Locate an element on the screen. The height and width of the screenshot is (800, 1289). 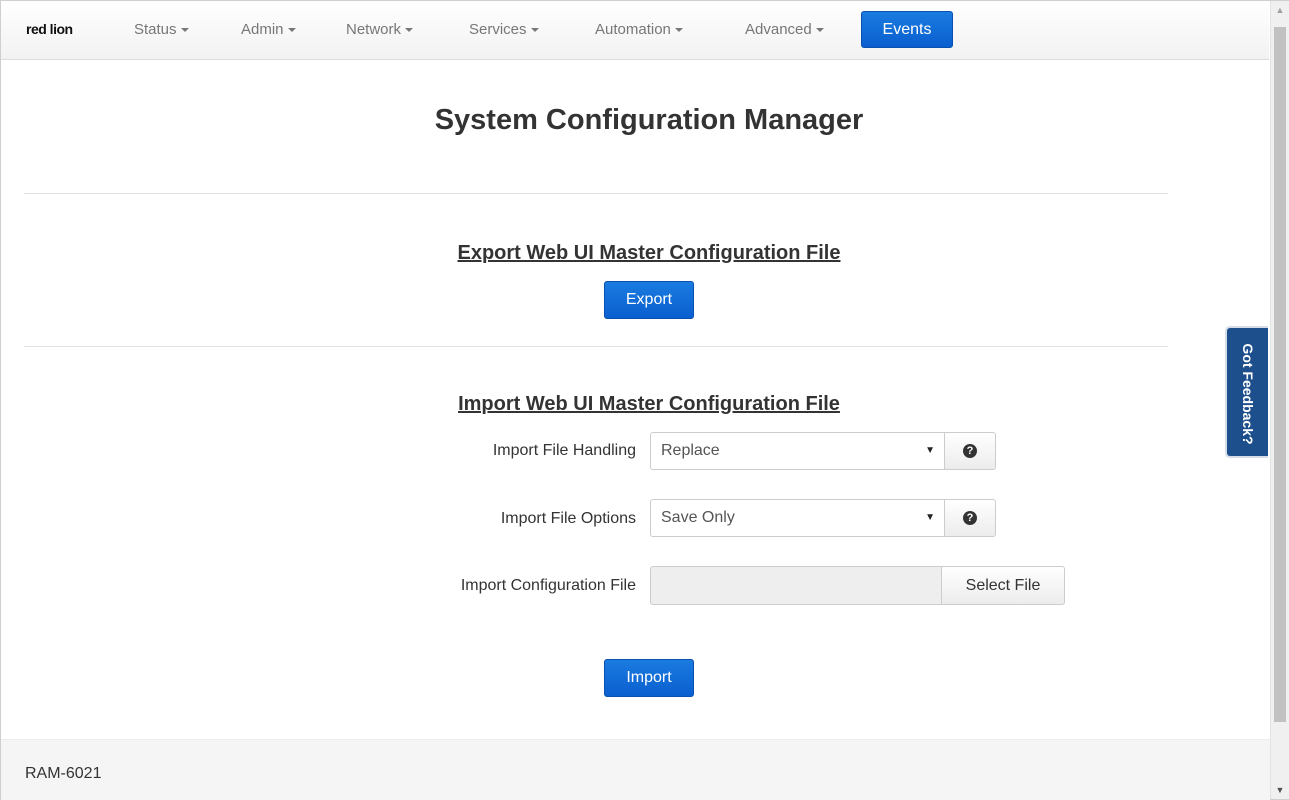
import-file-handling-help-button: ? is located at coordinates (970, 451).